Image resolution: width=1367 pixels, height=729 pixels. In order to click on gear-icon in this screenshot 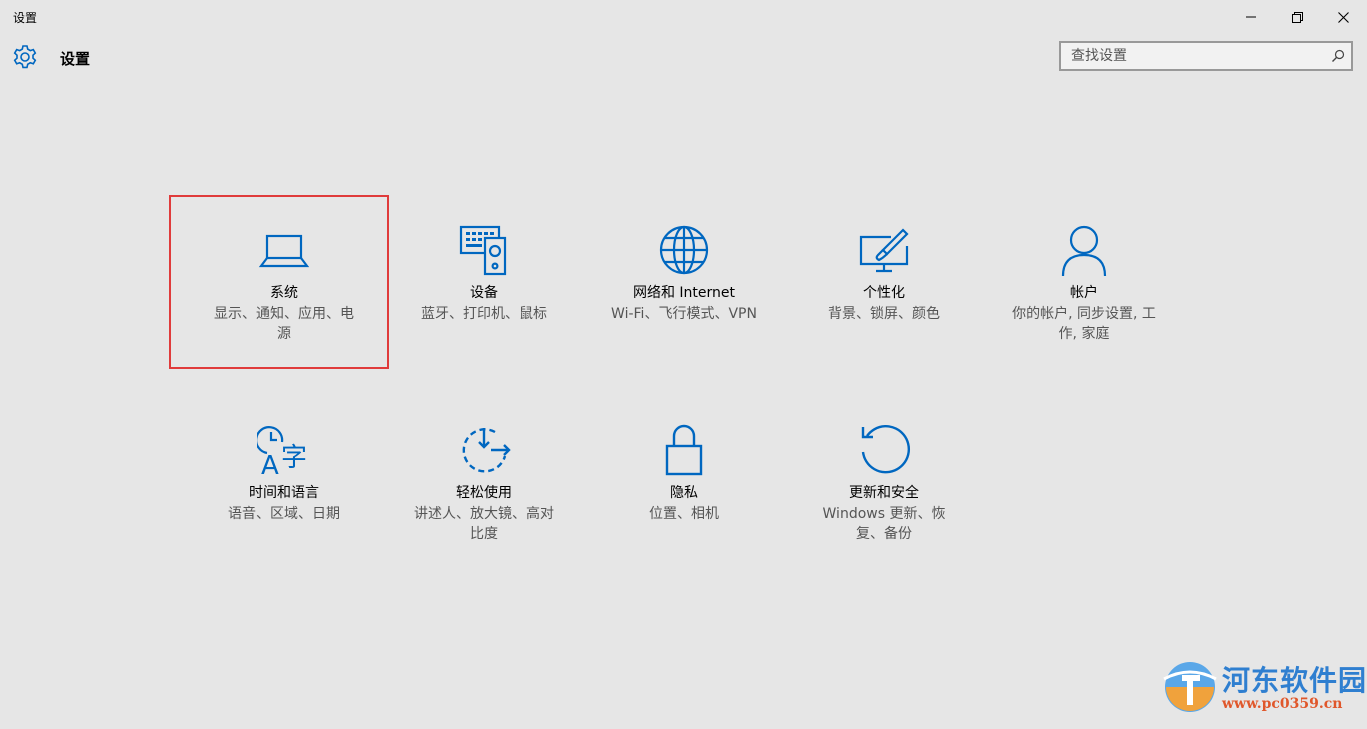, I will do `click(25, 57)`.